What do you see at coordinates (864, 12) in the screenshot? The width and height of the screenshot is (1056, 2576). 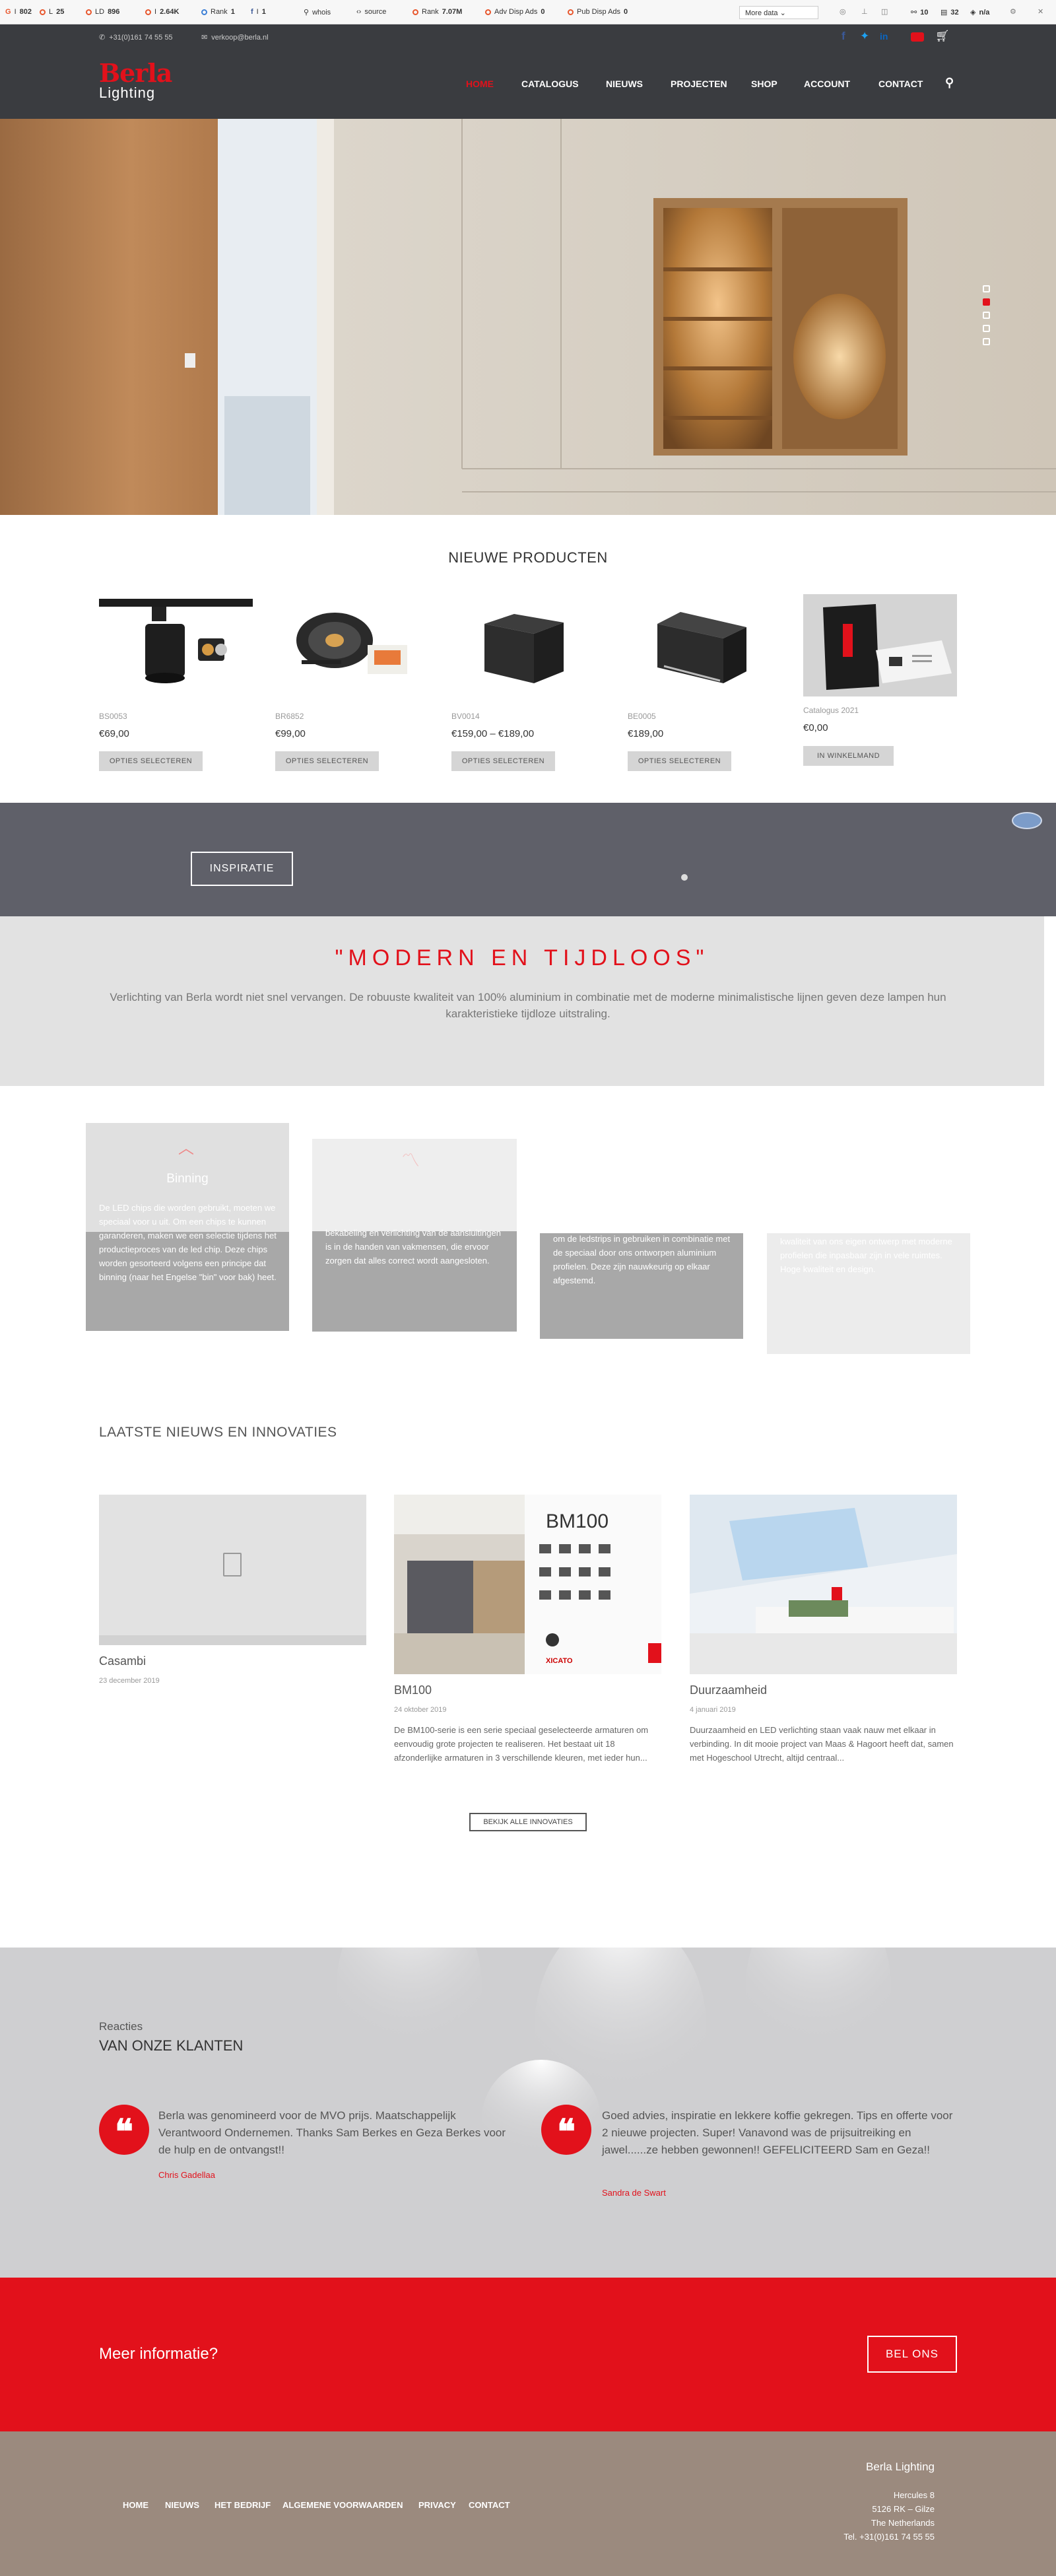 I see `tool-icon: ⊥` at bounding box center [864, 12].